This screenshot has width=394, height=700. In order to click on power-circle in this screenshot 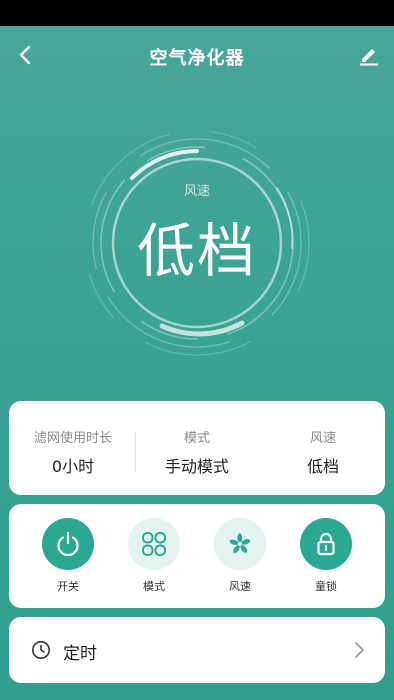, I will do `click(68, 544)`.